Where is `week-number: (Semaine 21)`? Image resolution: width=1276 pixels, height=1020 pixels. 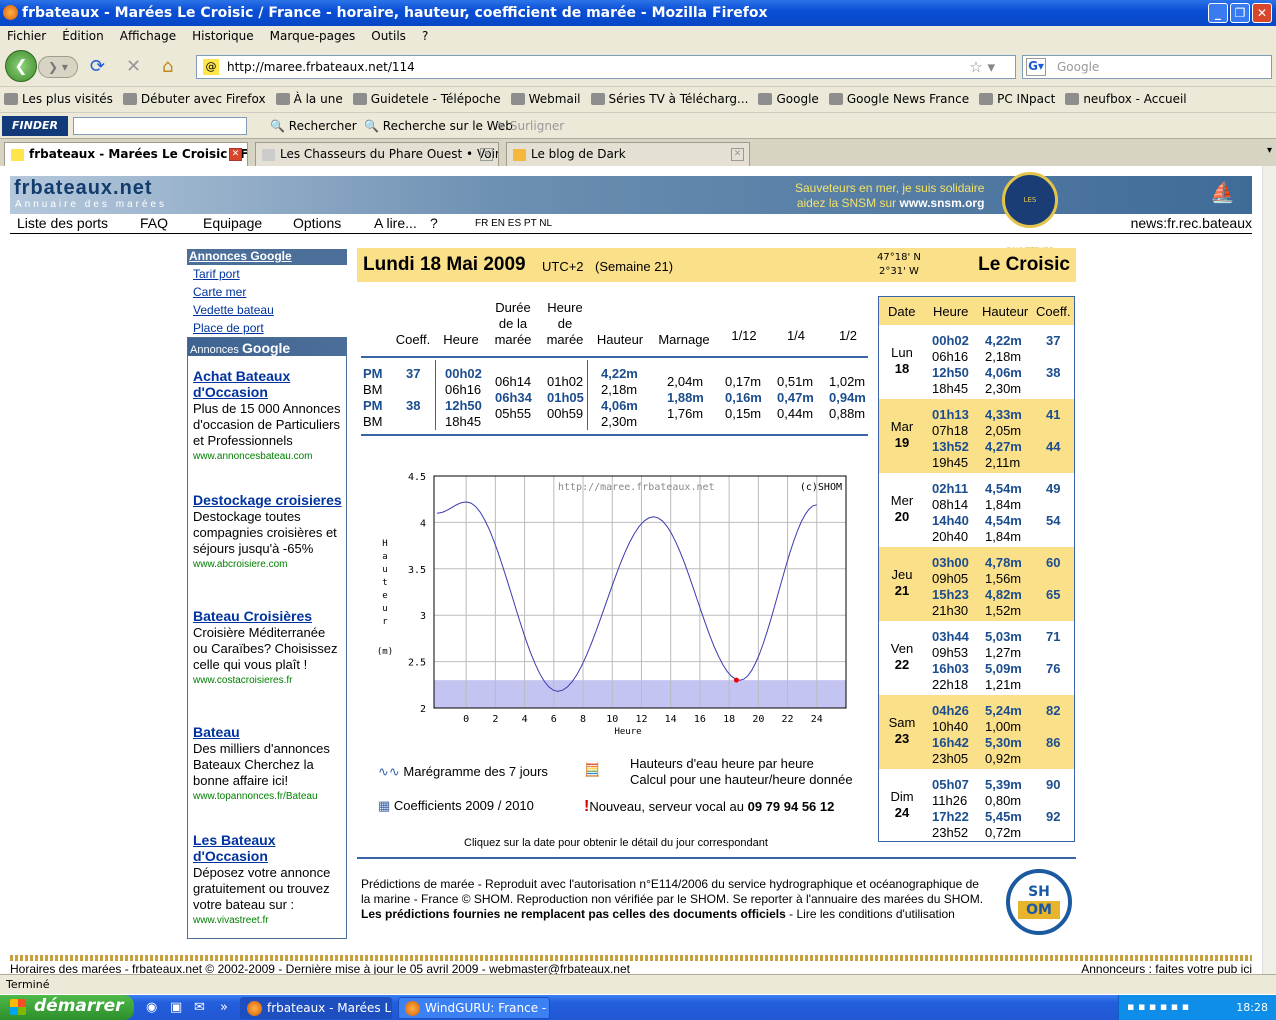 week-number: (Semaine 21) is located at coordinates (634, 266).